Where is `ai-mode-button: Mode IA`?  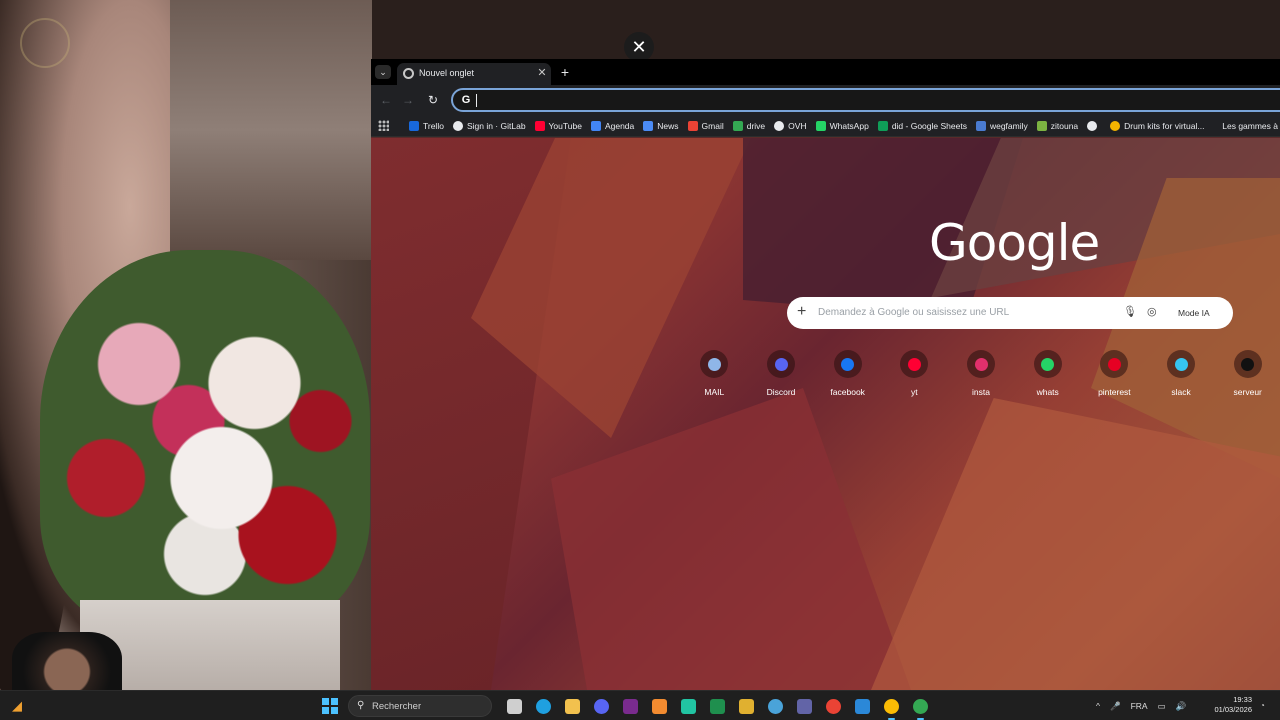
ai-mode-button: Mode IA is located at coordinates (1194, 313).